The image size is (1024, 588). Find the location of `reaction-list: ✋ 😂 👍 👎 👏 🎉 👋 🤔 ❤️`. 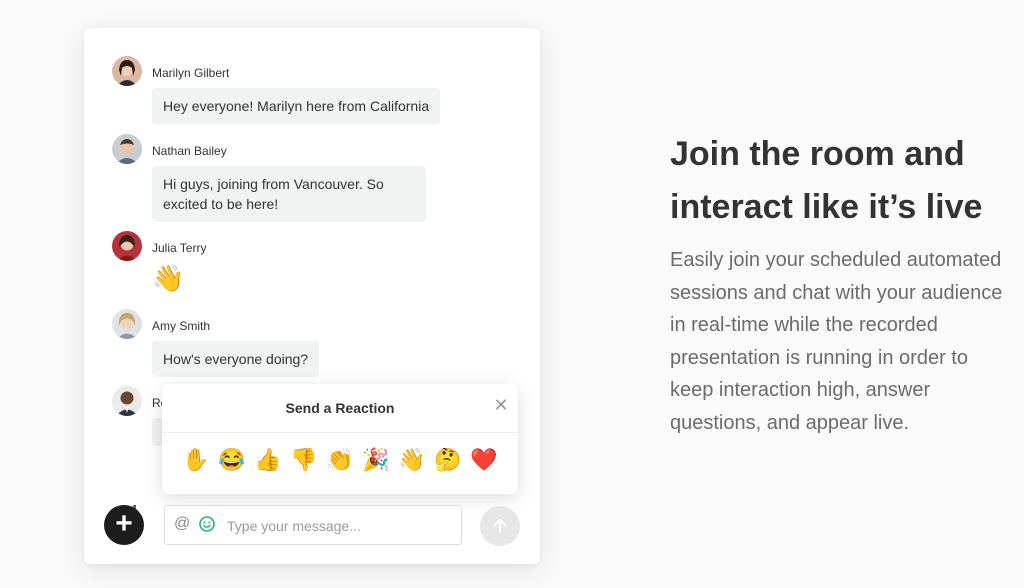

reaction-list: ✋ 😂 👍 👎 👏 🎉 👋 🤔 ❤️ is located at coordinates (339, 460).